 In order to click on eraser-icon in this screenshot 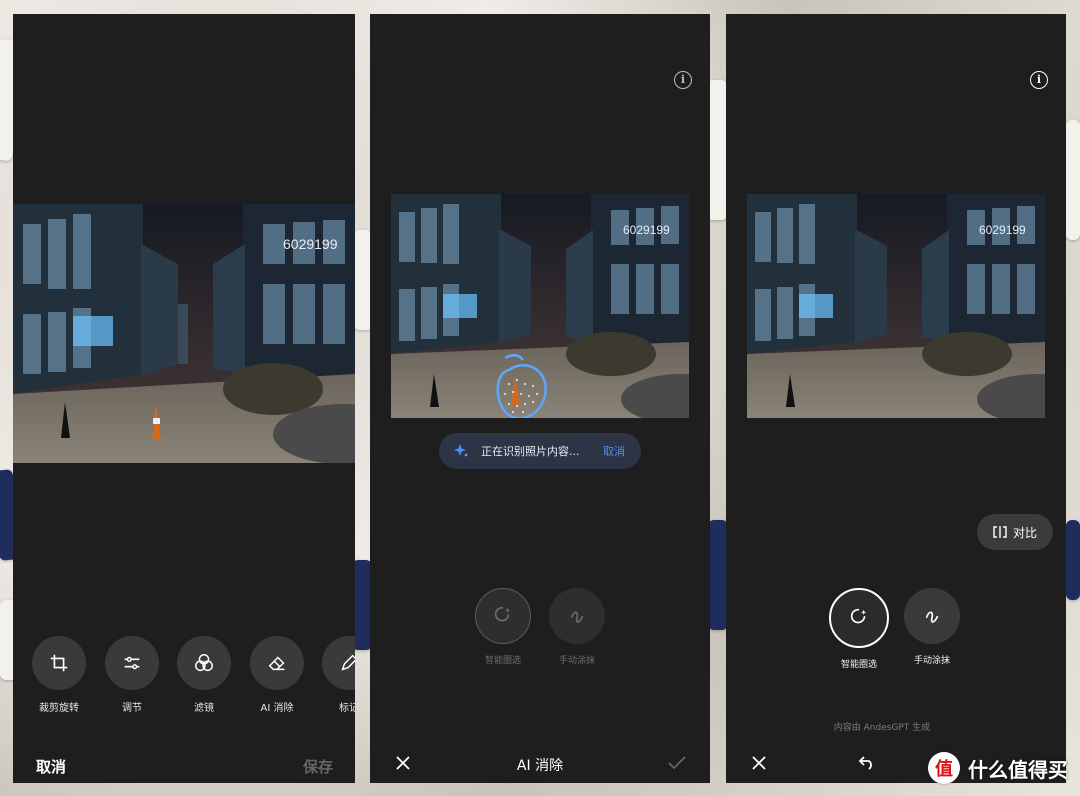, I will do `click(276, 663)`.